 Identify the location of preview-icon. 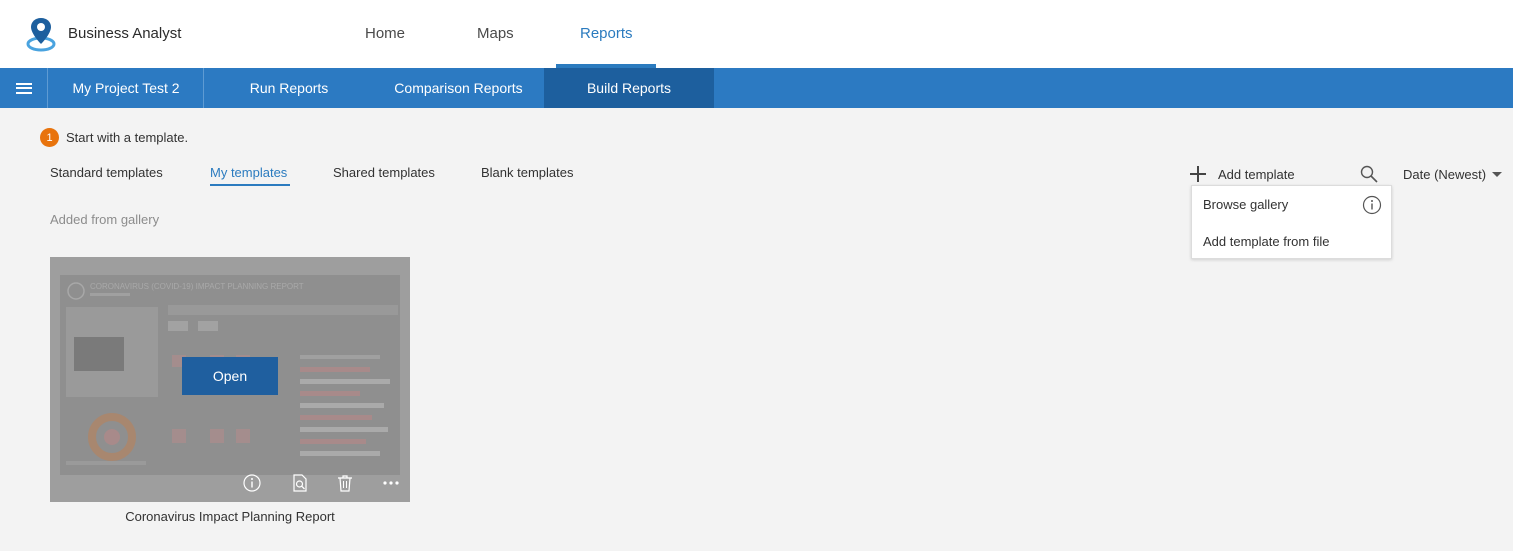
(300, 483).